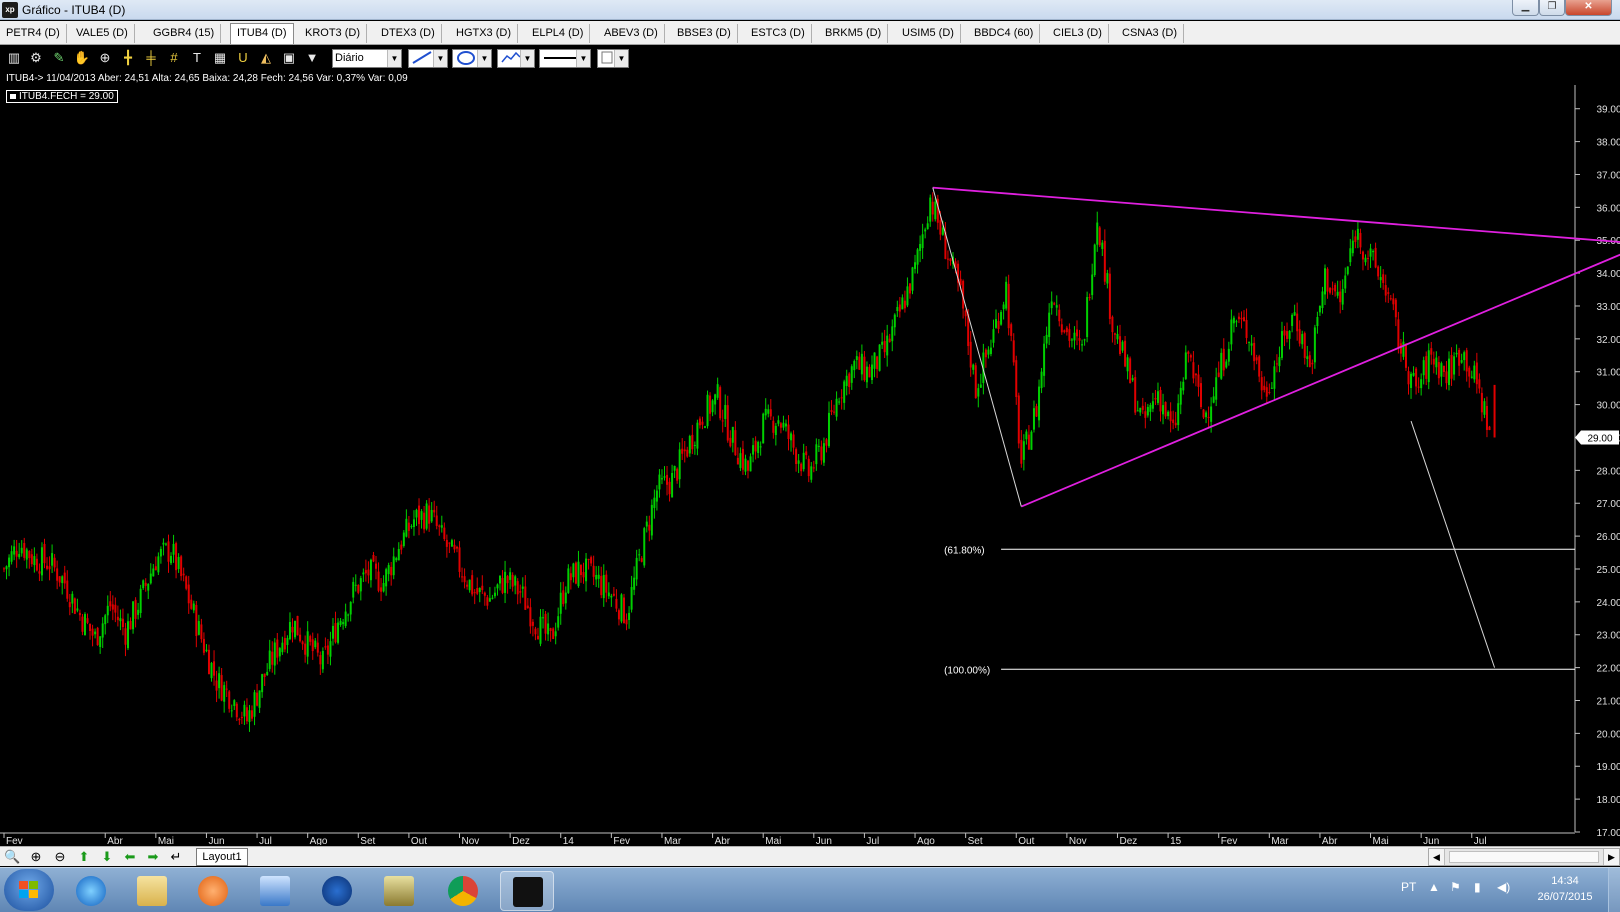  I want to click on minimize-button: ▁, so click(1525, 8).